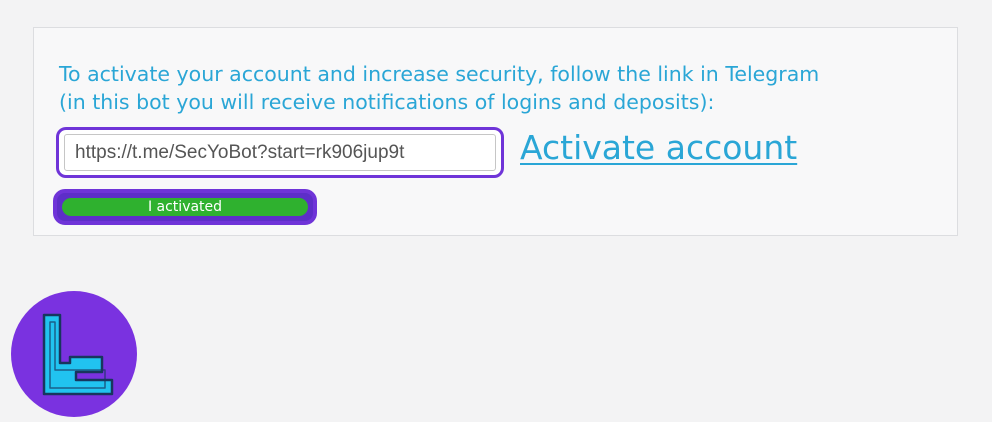  I want to click on telegram-link-input, so click(280, 152).